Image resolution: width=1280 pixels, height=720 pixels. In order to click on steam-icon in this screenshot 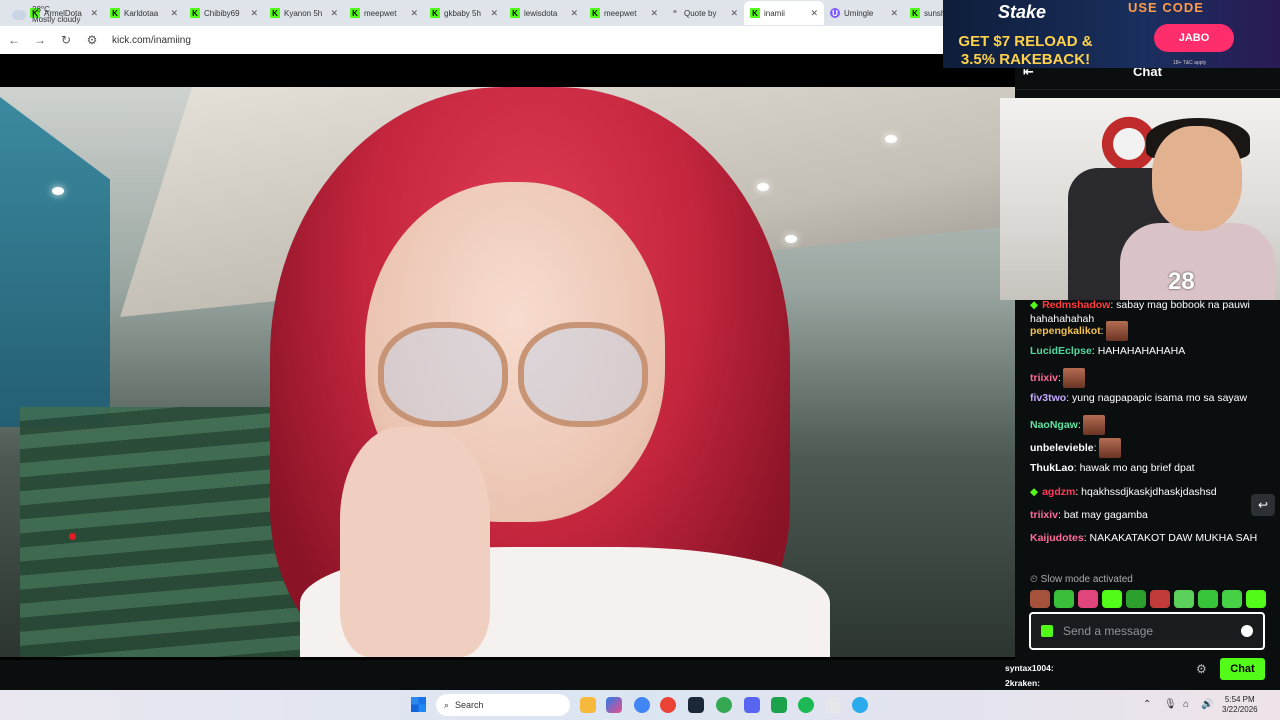, I will do `click(696, 705)`.